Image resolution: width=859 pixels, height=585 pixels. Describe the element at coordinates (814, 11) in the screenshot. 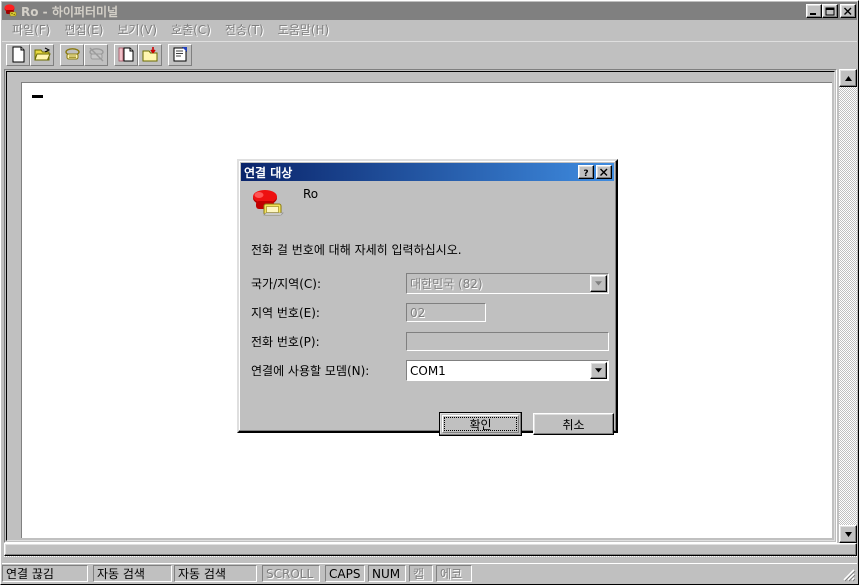

I see `minimize-button` at that location.